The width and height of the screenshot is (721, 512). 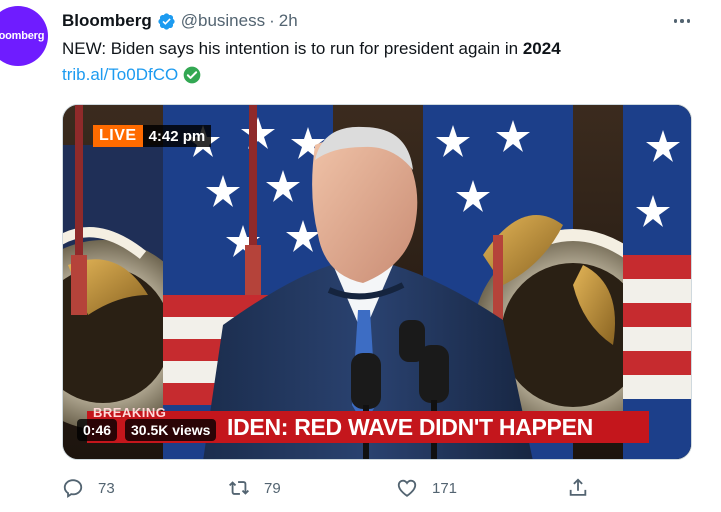 What do you see at coordinates (177, 136) in the screenshot?
I see `broadcast-time: 4:42 pm` at bounding box center [177, 136].